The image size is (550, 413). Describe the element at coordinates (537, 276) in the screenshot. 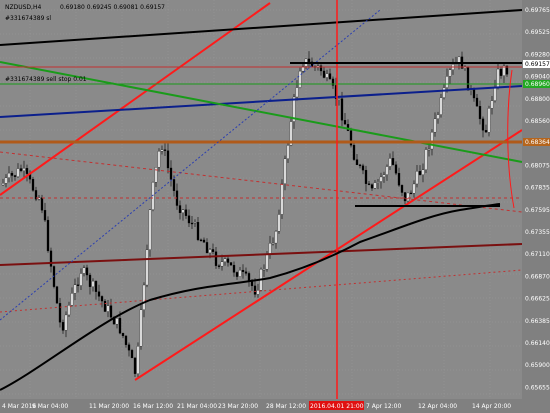

I see `price-axis-label: 0.66870` at that location.